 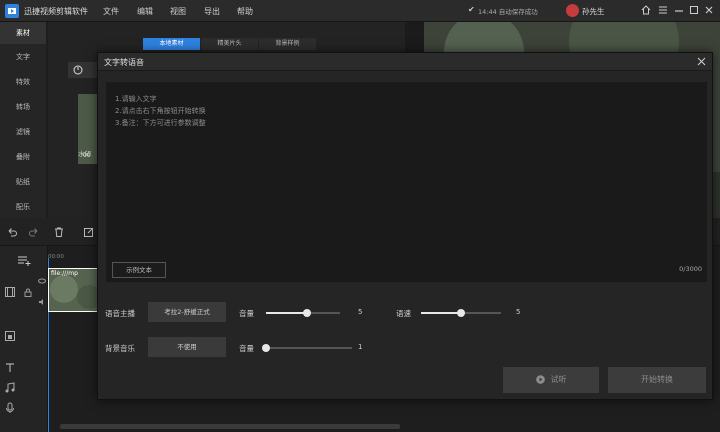 What do you see at coordinates (83, 70) in the screenshot?
I see `import-button` at bounding box center [83, 70].